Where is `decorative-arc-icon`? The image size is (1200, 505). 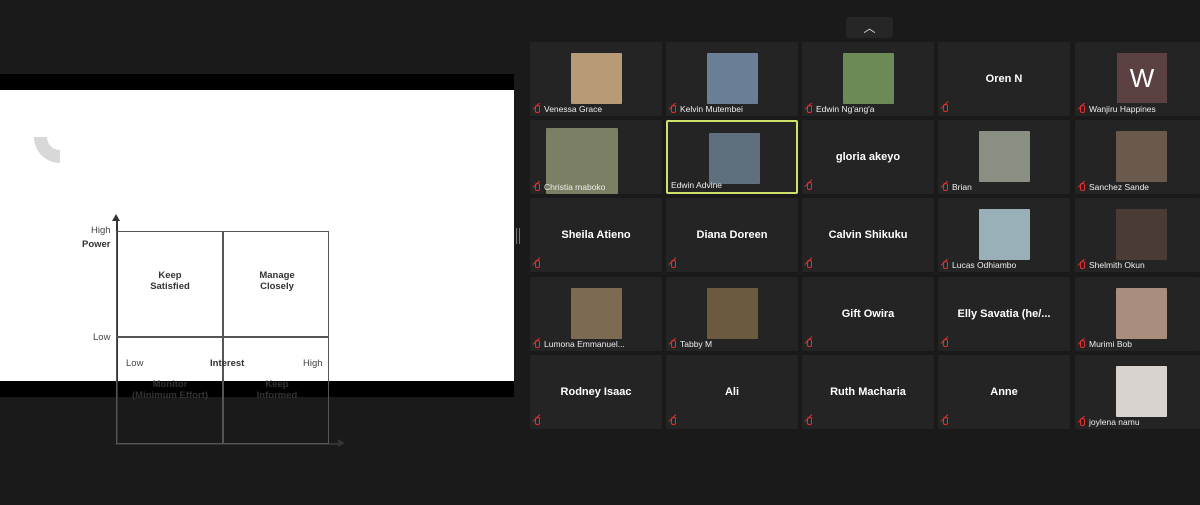 decorative-arc-icon is located at coordinates (47, 150).